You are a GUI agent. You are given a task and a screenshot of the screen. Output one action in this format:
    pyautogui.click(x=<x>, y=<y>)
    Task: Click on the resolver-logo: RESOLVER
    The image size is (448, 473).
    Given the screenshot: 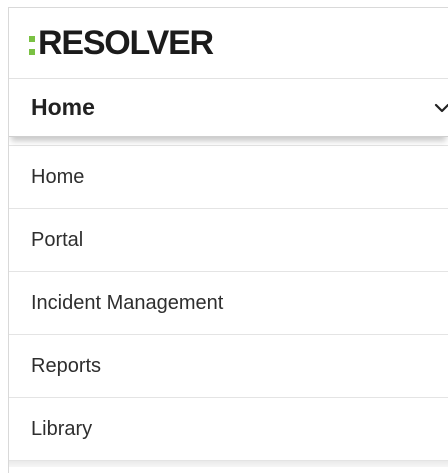 What is the action you would take?
    pyautogui.click(x=121, y=43)
    